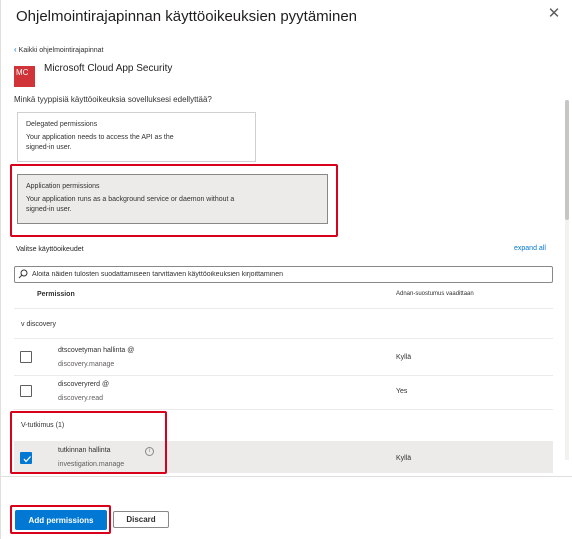 The image size is (572, 539). What do you see at coordinates (84, 384) in the screenshot?
I see `permission-name: discoveryrerd @` at bounding box center [84, 384].